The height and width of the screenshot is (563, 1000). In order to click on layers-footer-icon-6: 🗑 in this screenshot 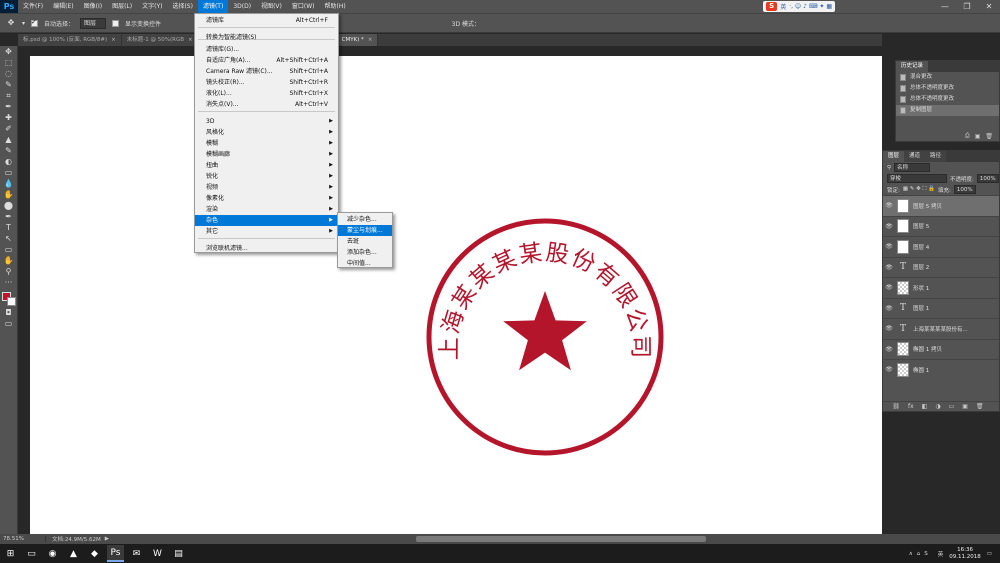, I will do `click(980, 406)`.